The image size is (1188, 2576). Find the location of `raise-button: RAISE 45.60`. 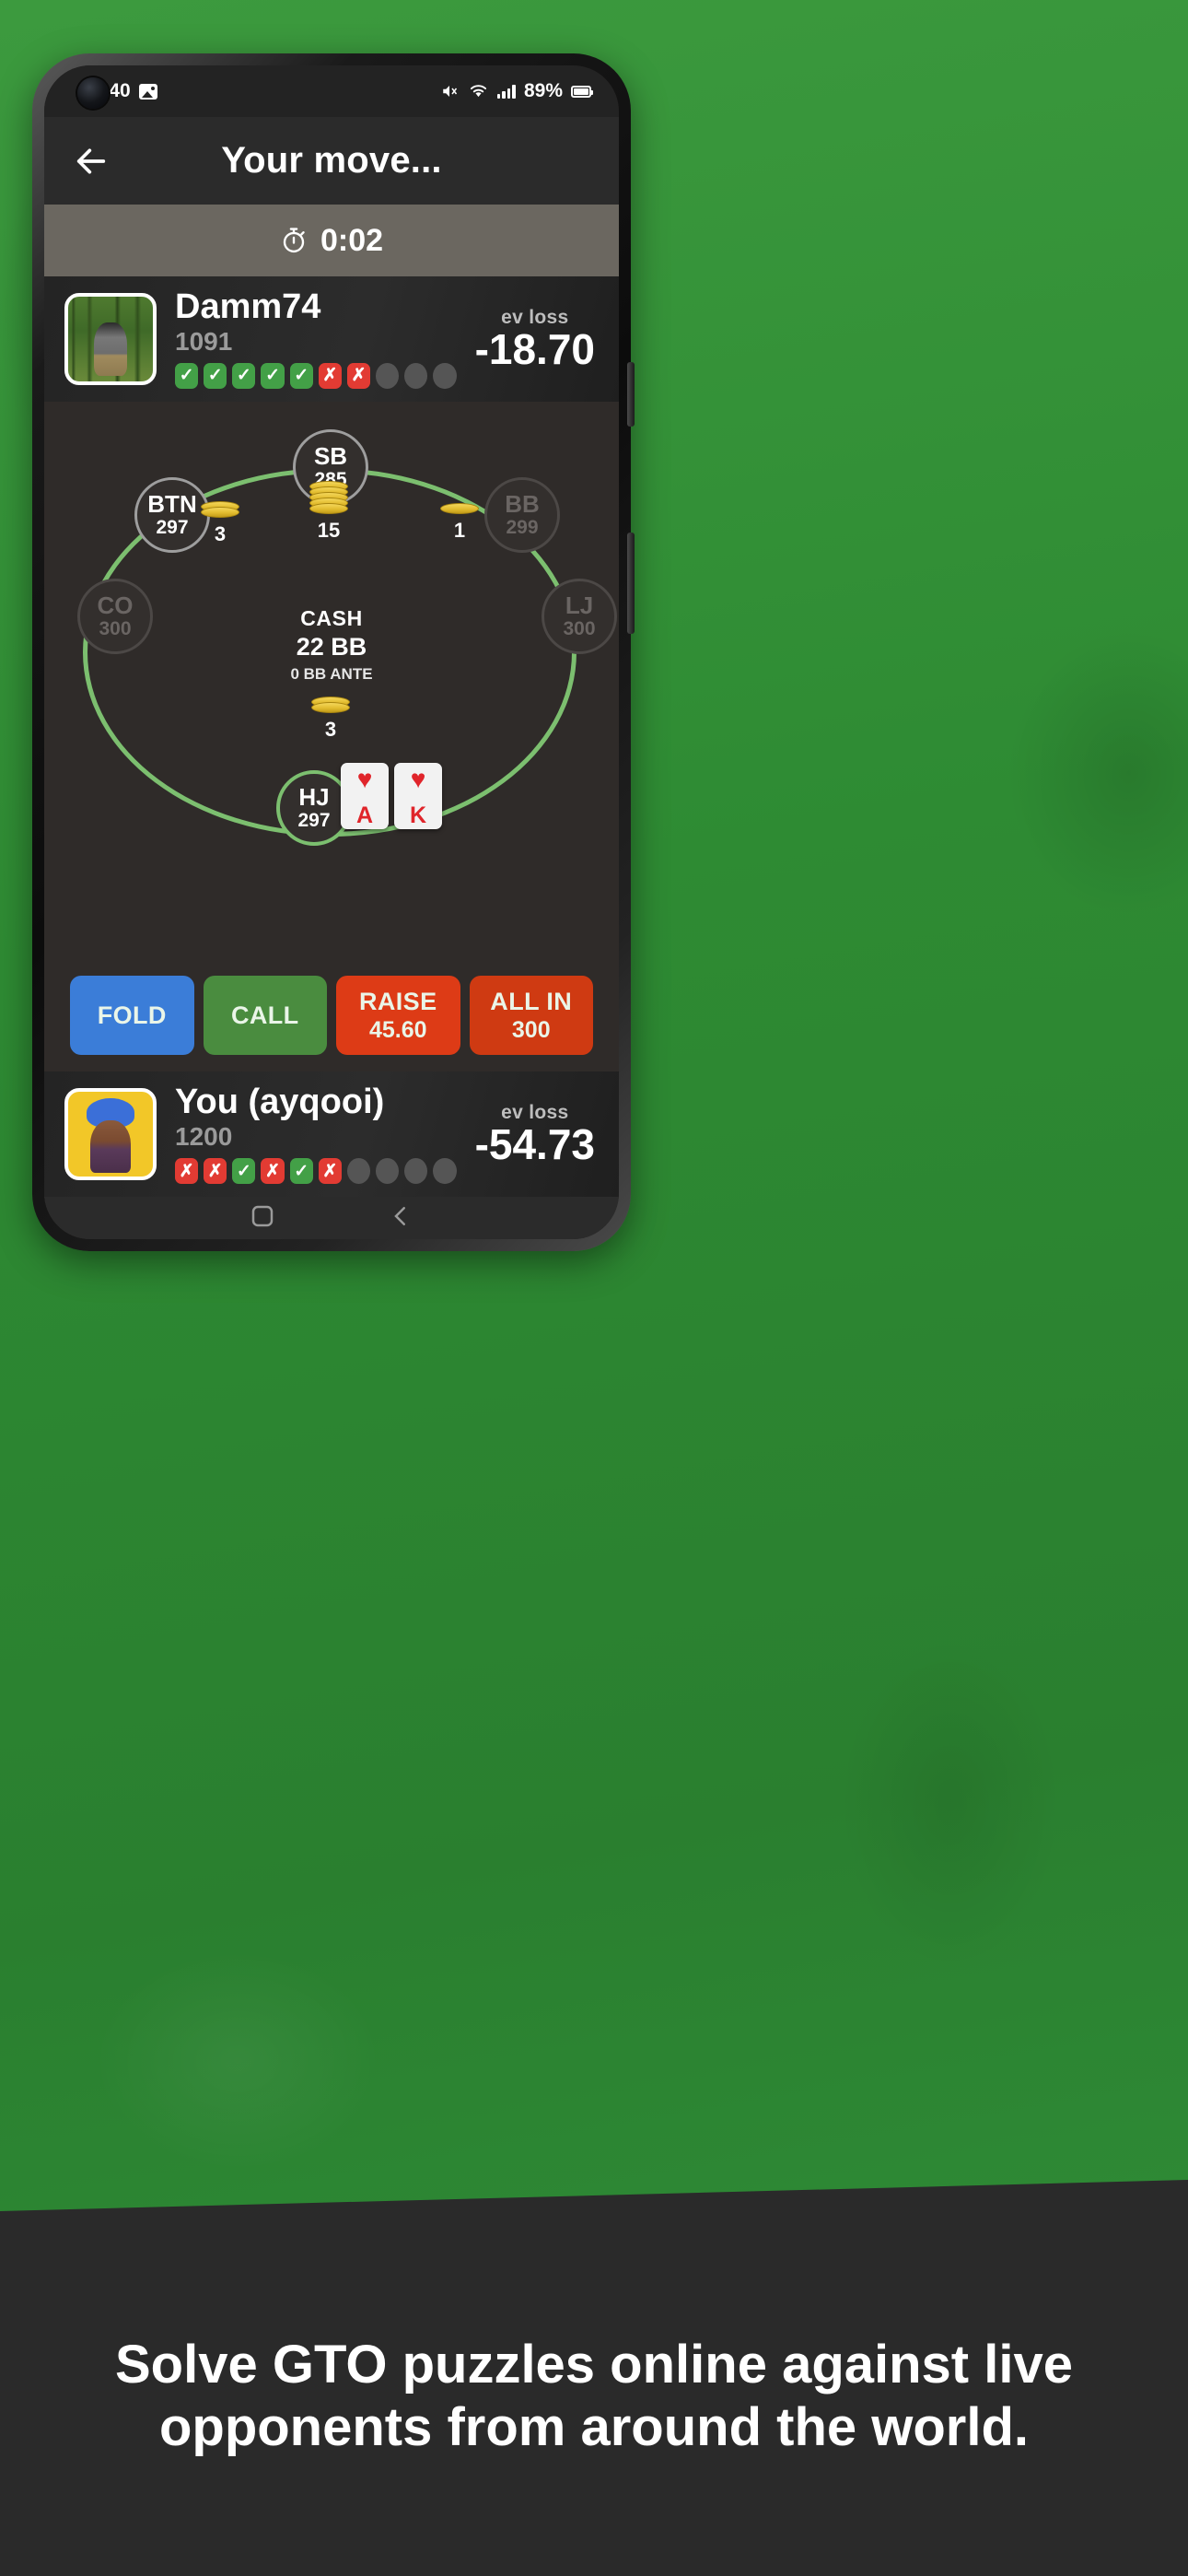

raise-button: RAISE 45.60 is located at coordinates (398, 1016).